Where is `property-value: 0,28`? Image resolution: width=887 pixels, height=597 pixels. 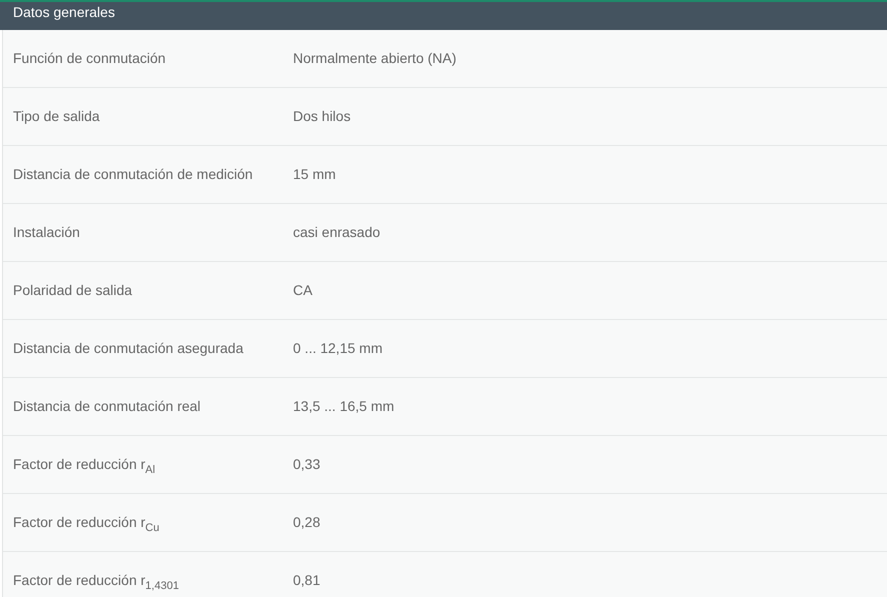 property-value: 0,28 is located at coordinates (306, 522).